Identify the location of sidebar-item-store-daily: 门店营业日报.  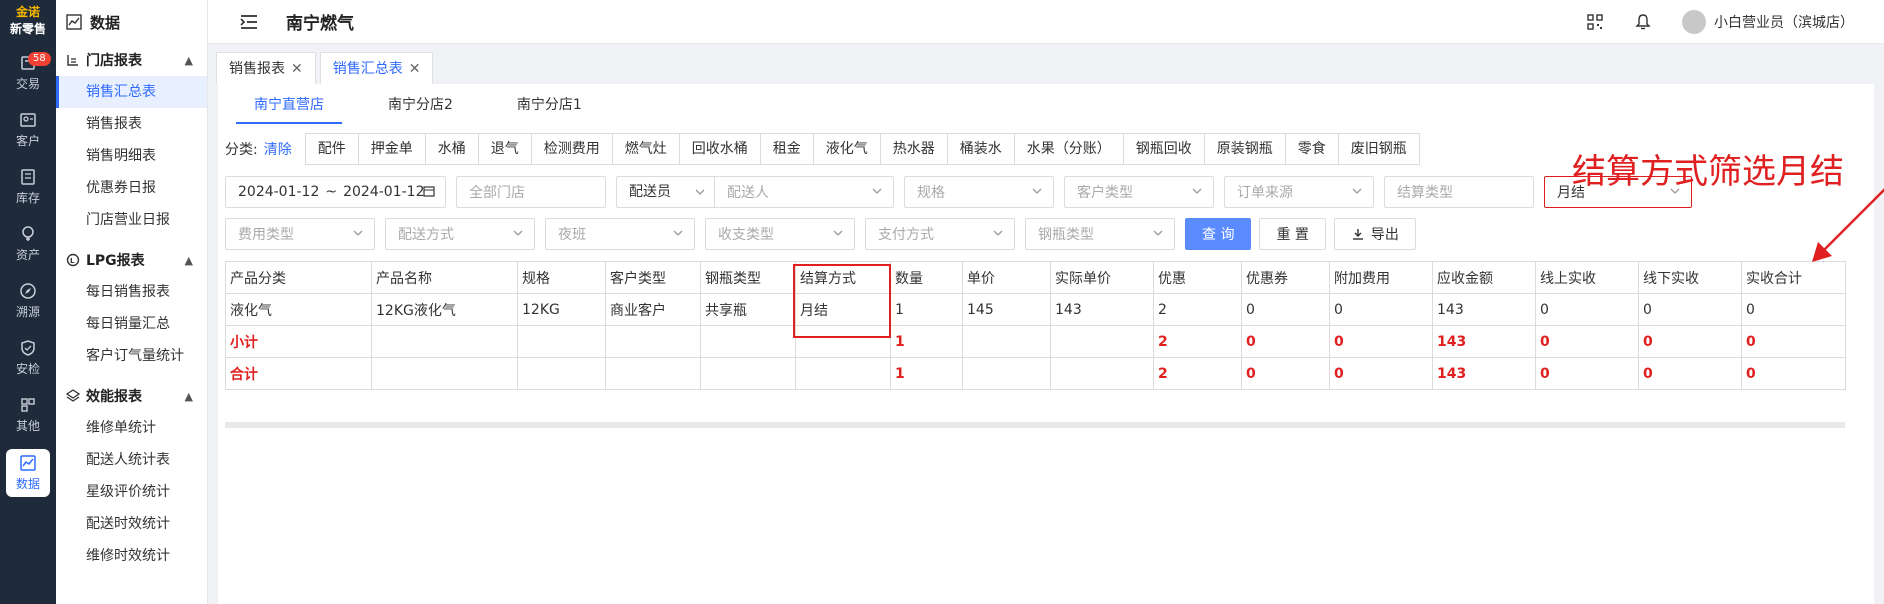
(131, 220).